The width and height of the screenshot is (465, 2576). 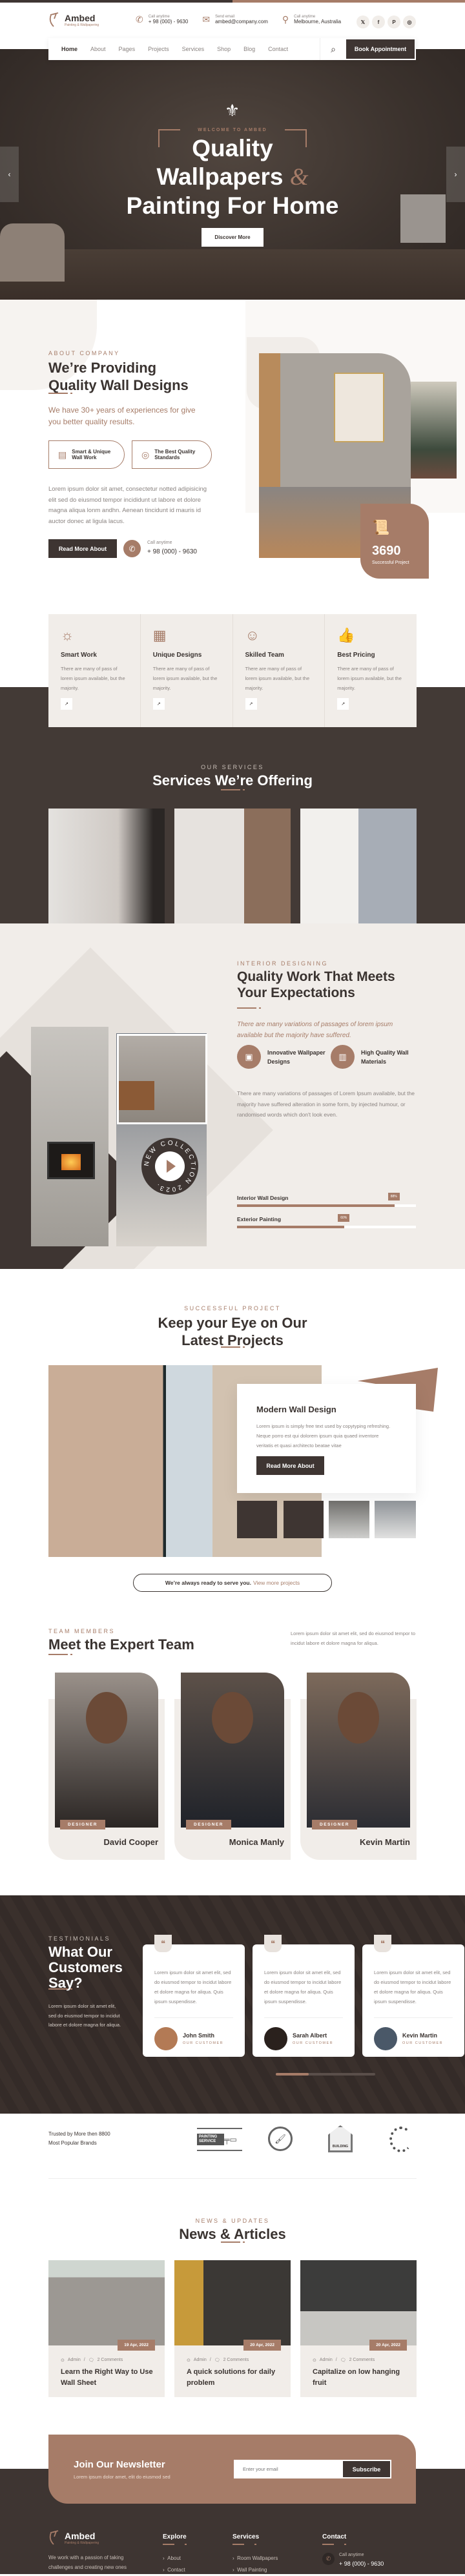 I want to click on project-read-more-button: Read More About, so click(x=290, y=1465).